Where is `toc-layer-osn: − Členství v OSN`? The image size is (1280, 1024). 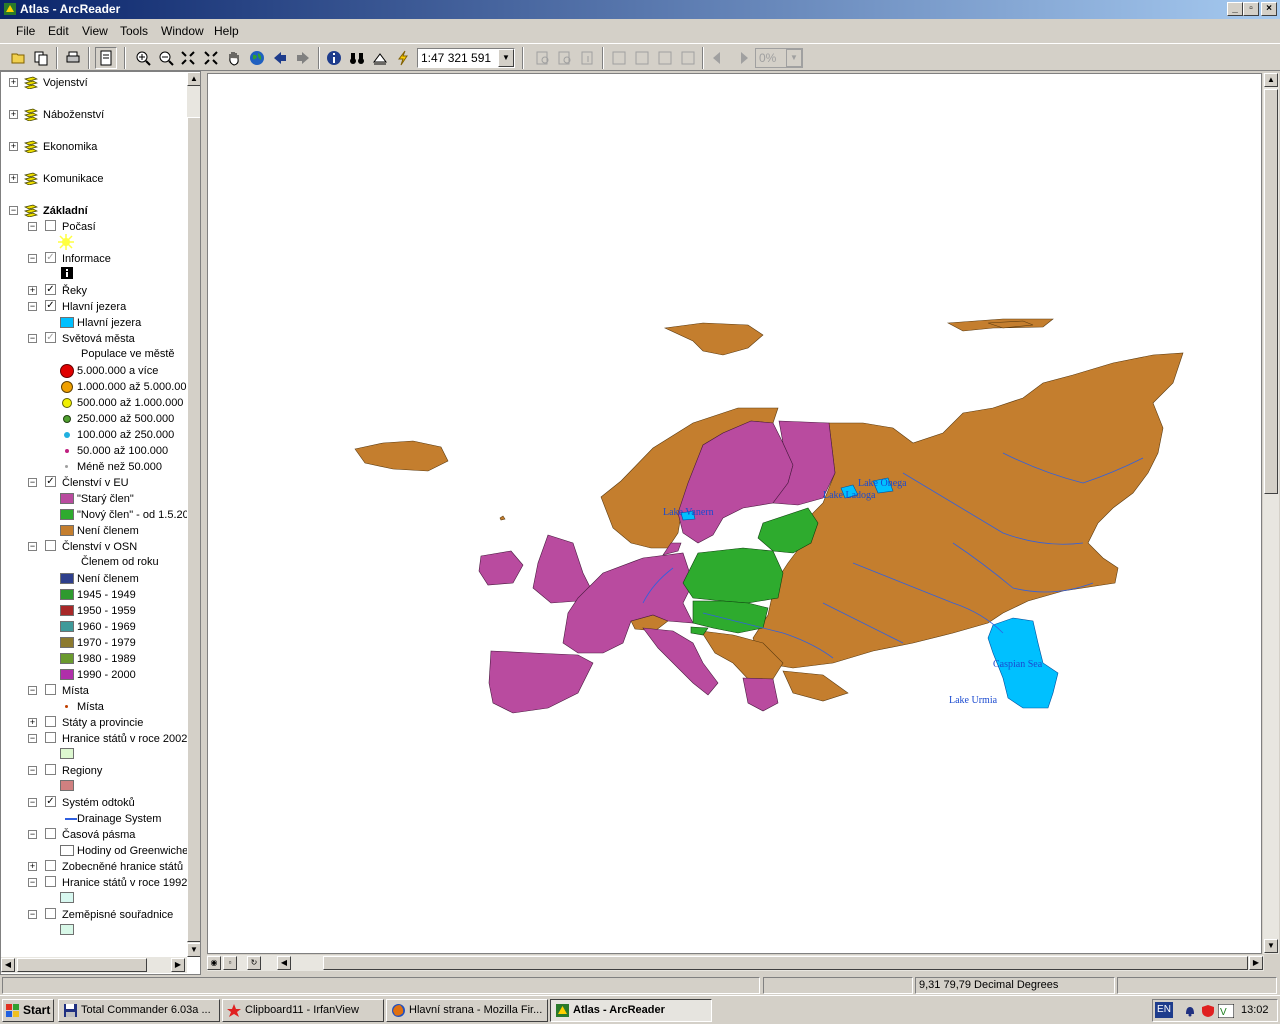 toc-layer-osn: − Členství v OSN is located at coordinates (94, 547).